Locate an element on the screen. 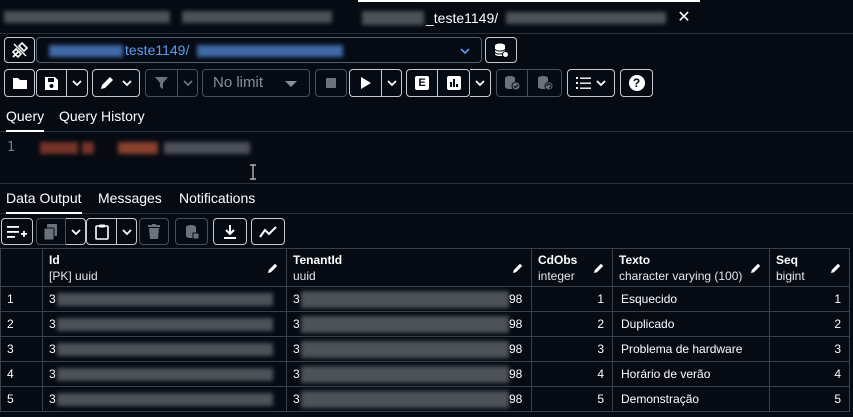  delete-row-button is located at coordinates (154, 231).